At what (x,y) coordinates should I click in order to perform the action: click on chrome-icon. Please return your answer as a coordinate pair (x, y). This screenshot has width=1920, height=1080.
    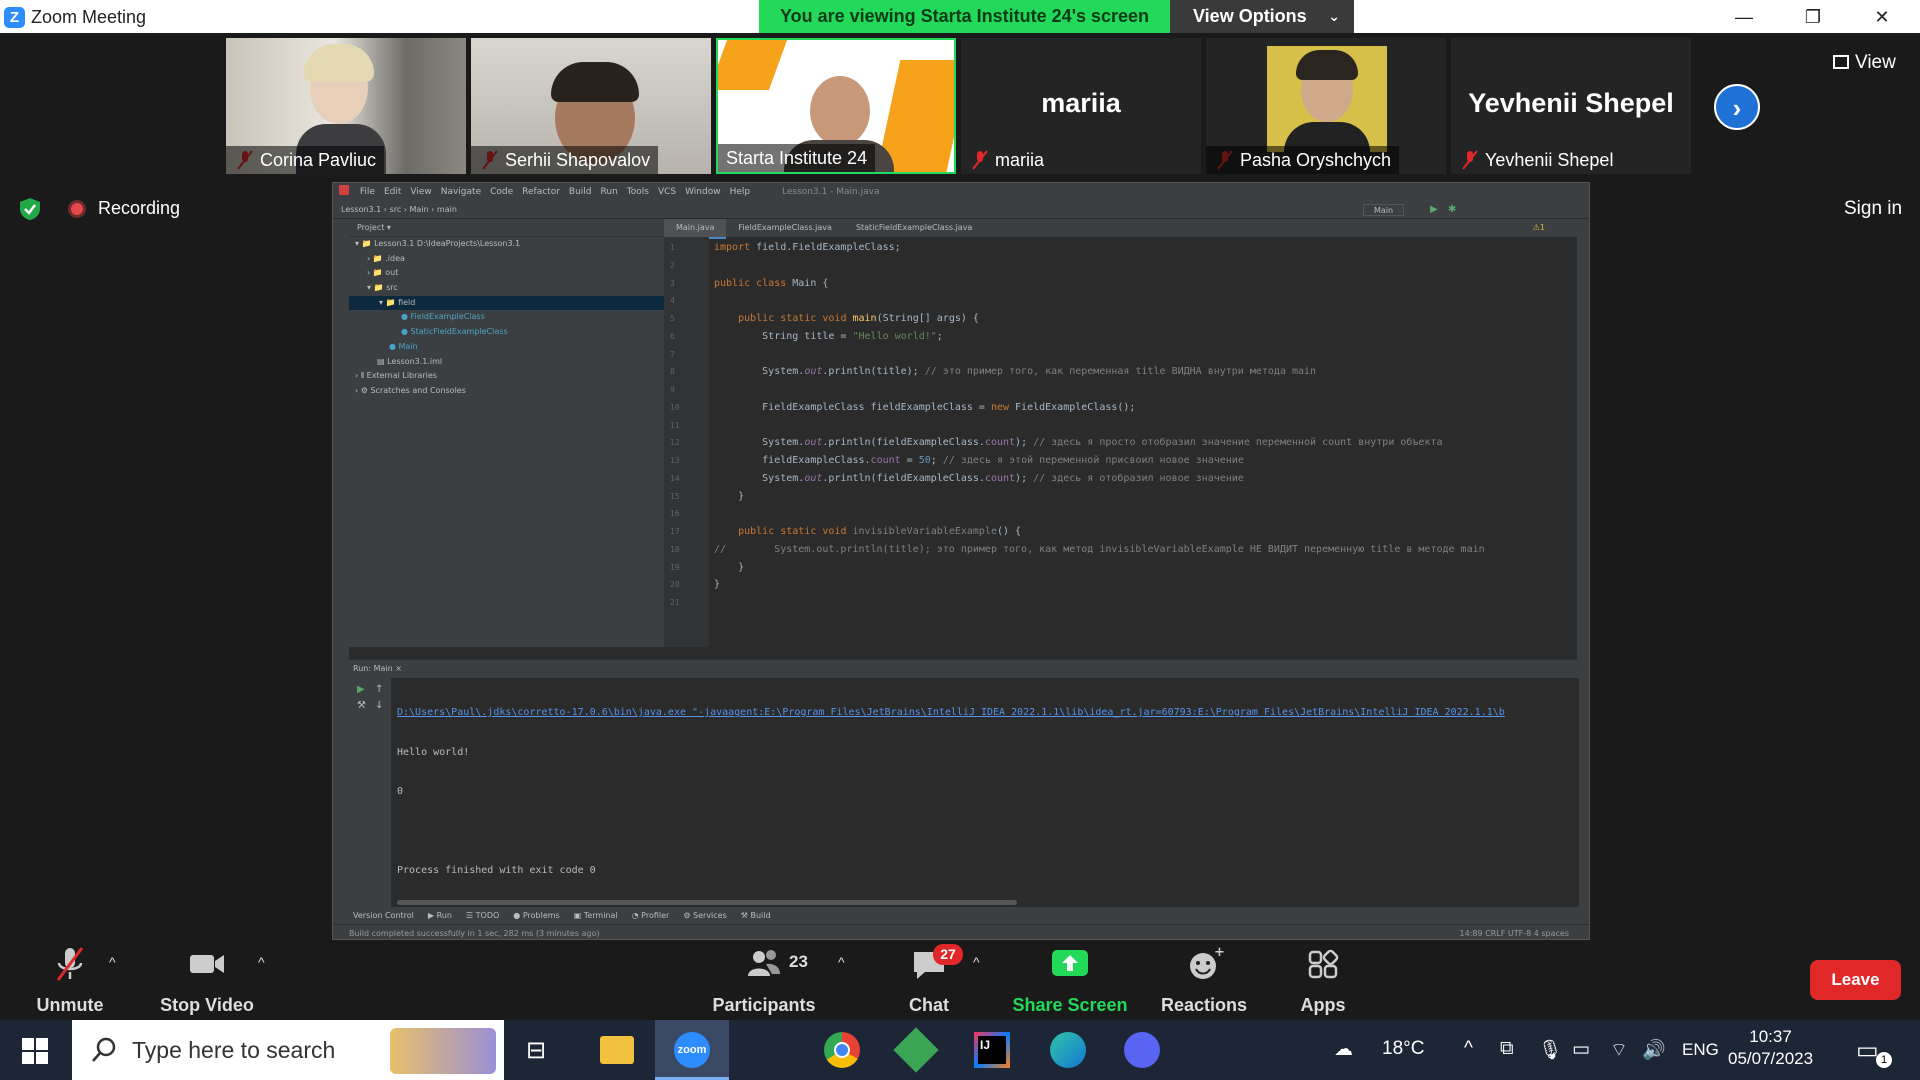
    Looking at the image, I should click on (842, 1050).